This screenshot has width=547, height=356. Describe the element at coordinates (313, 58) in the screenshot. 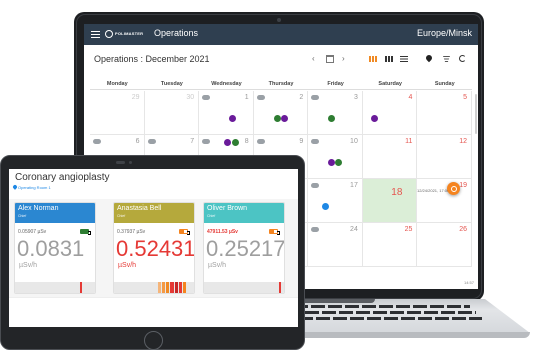

I see `previous-month-button: ‹` at that location.